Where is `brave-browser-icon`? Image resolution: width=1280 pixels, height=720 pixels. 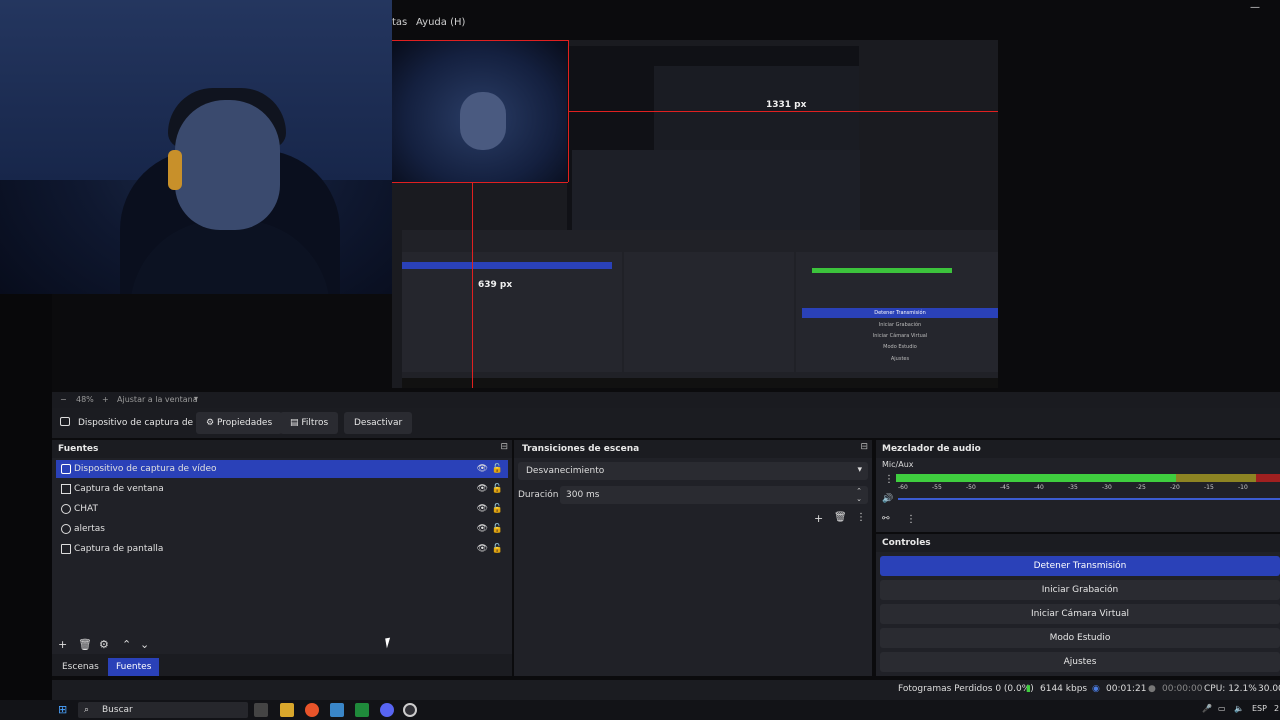
brave-browser-icon is located at coordinates (312, 710).